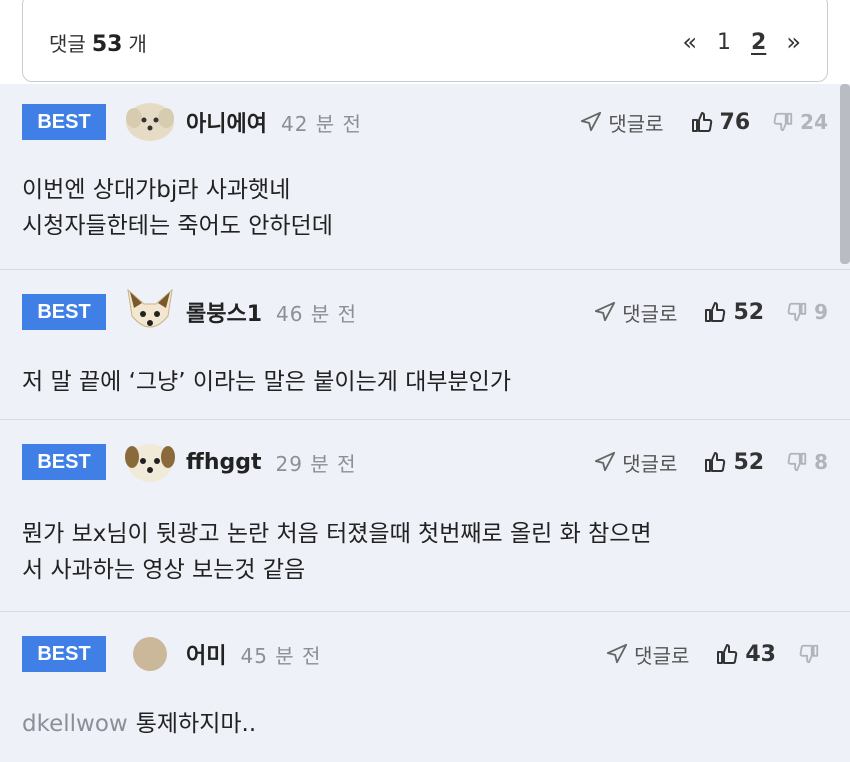 The width and height of the screenshot is (850, 762). What do you see at coordinates (226, 122) in the screenshot?
I see `comment-username: 아니에여` at bounding box center [226, 122].